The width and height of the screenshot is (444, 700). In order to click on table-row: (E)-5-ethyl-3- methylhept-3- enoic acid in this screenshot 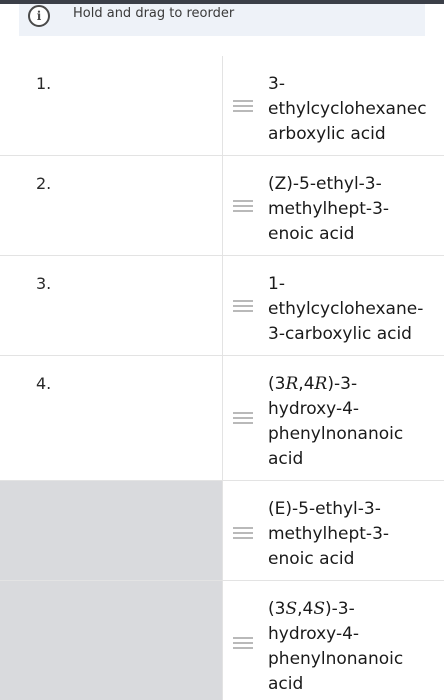, I will do `click(222, 531)`.